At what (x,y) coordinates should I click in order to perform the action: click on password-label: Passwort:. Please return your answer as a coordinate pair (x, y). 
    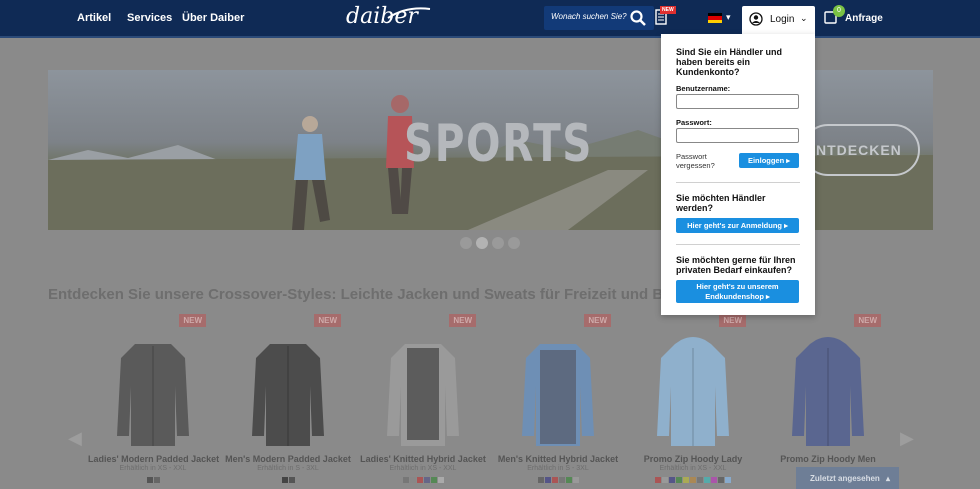
    Looking at the image, I should click on (694, 122).